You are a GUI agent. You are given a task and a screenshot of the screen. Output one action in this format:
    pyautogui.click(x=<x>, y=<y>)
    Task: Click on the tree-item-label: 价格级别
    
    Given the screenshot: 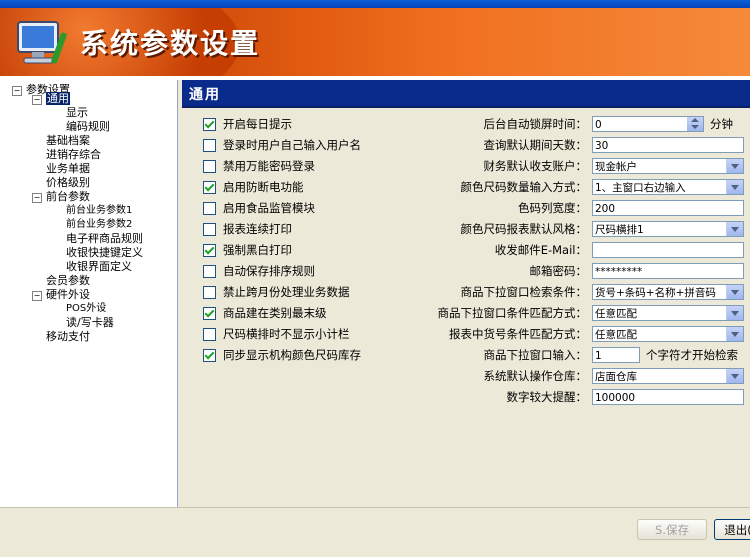 What is the action you would take?
    pyautogui.click(x=68, y=182)
    